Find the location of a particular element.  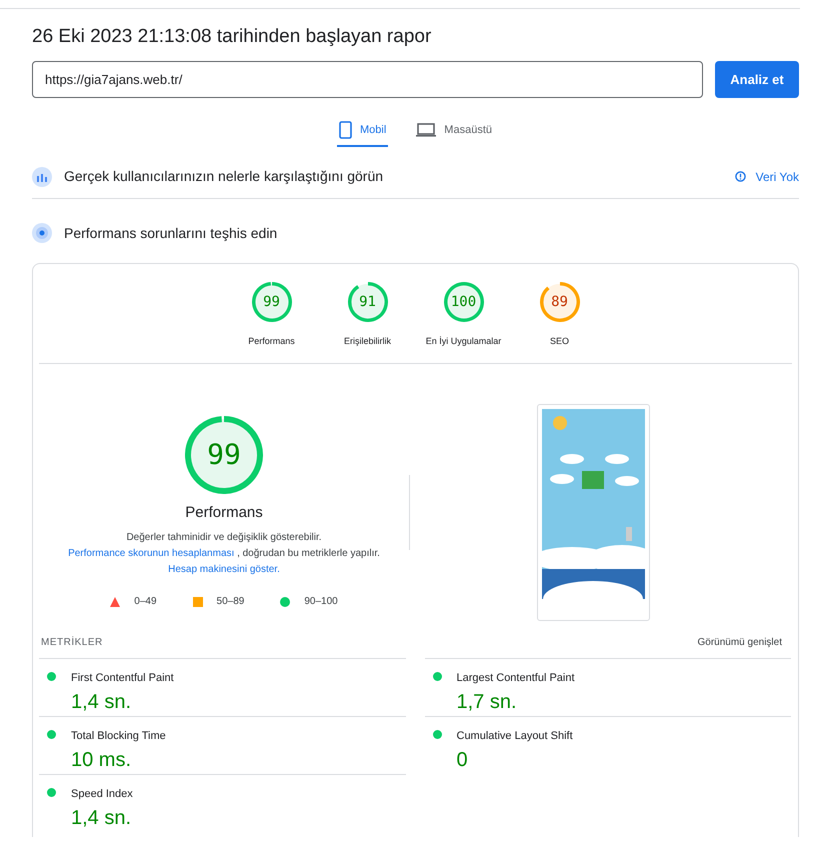

description-link: Hesap makinesini göster. is located at coordinates (224, 570).